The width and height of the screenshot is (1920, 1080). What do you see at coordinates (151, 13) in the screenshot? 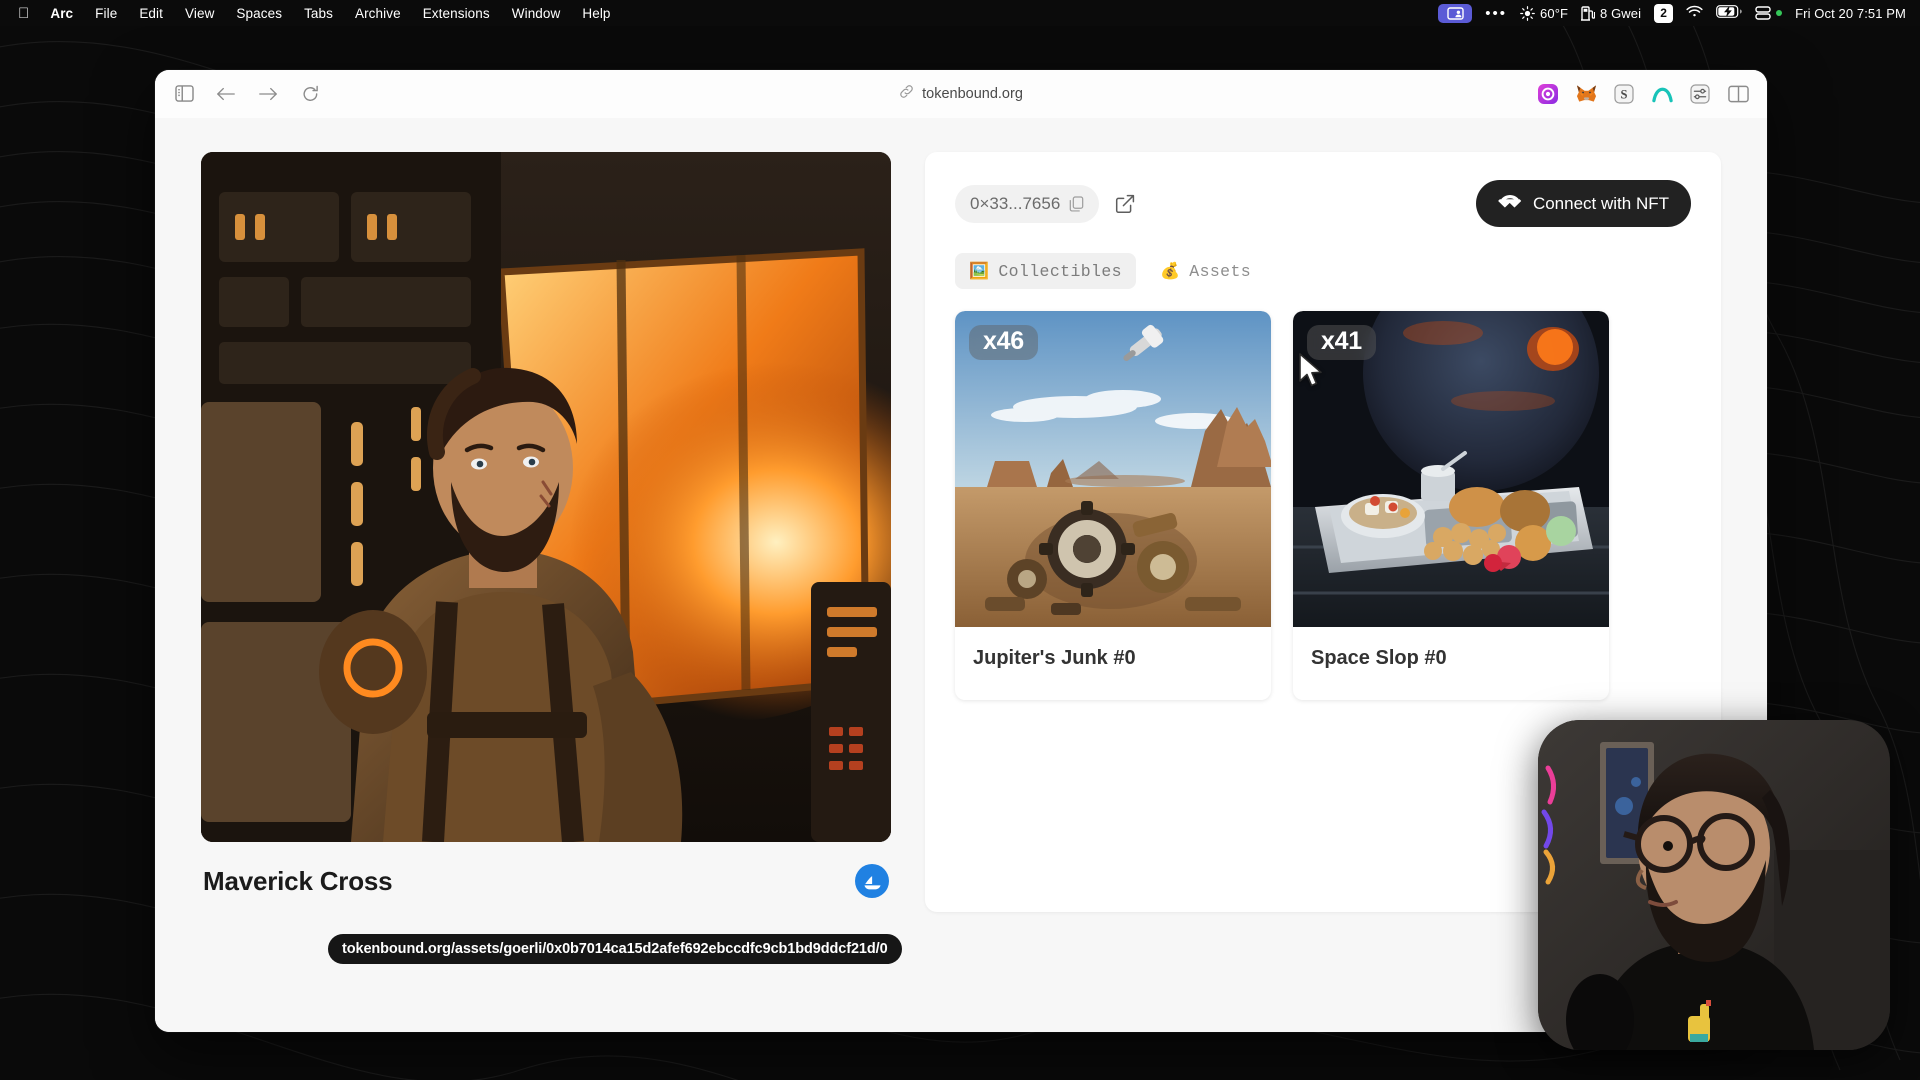
I see `menu-item-edit: Edit` at bounding box center [151, 13].